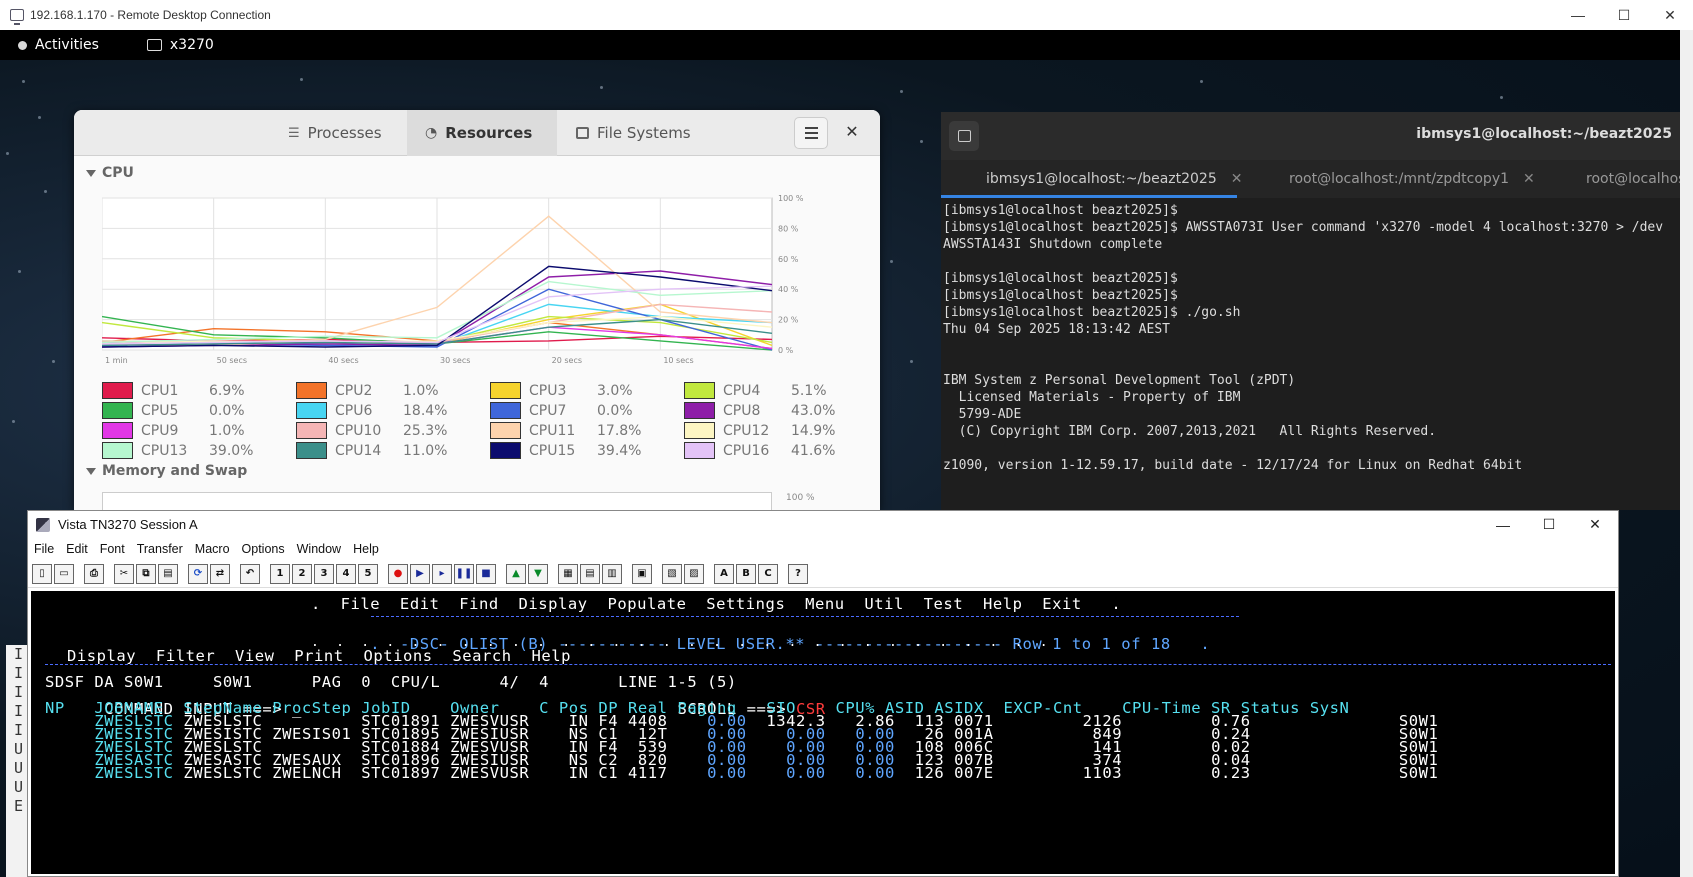  What do you see at coordinates (346, 573) in the screenshot?
I see `session-4-icon: 4` at bounding box center [346, 573].